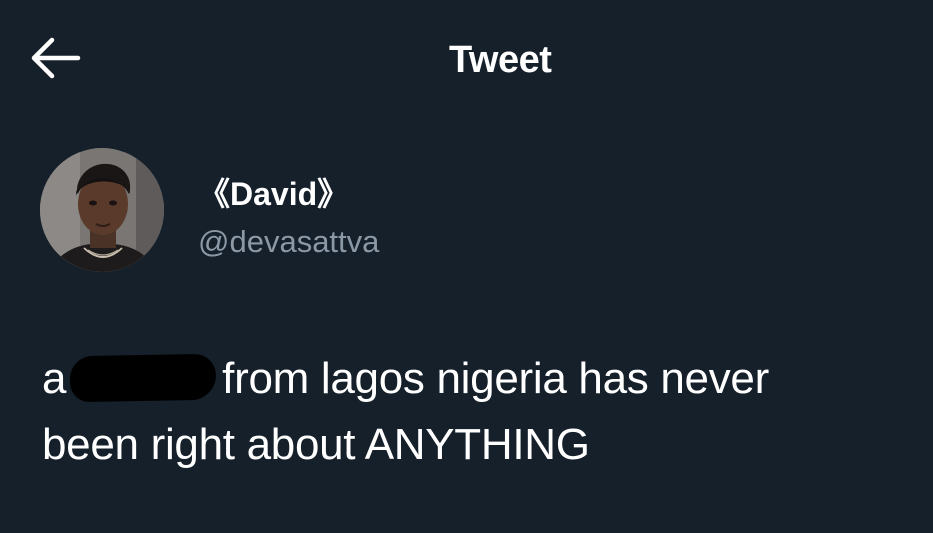 Image resolution: width=933 pixels, height=533 pixels. I want to click on back-button, so click(54, 58).